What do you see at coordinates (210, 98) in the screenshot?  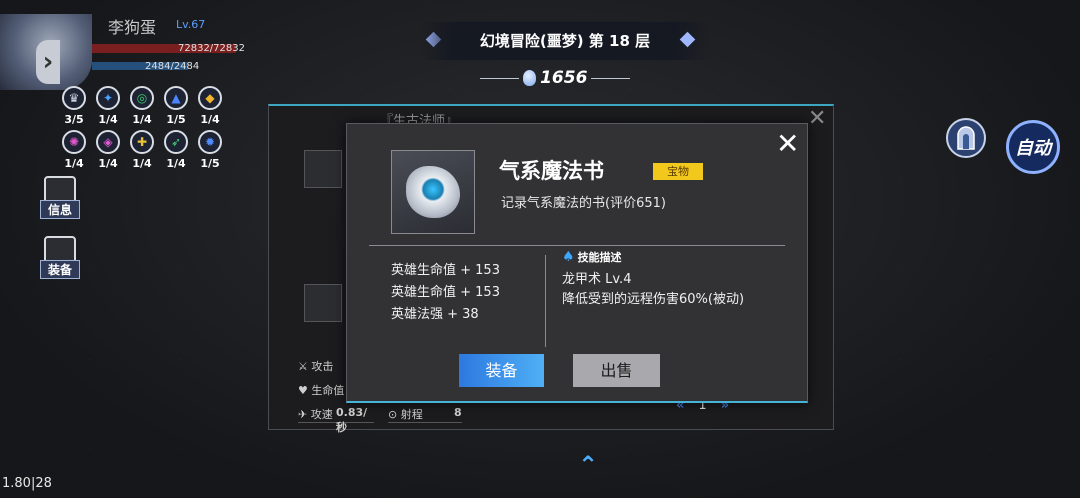 I see `gold-helmet-icon: ◆` at bounding box center [210, 98].